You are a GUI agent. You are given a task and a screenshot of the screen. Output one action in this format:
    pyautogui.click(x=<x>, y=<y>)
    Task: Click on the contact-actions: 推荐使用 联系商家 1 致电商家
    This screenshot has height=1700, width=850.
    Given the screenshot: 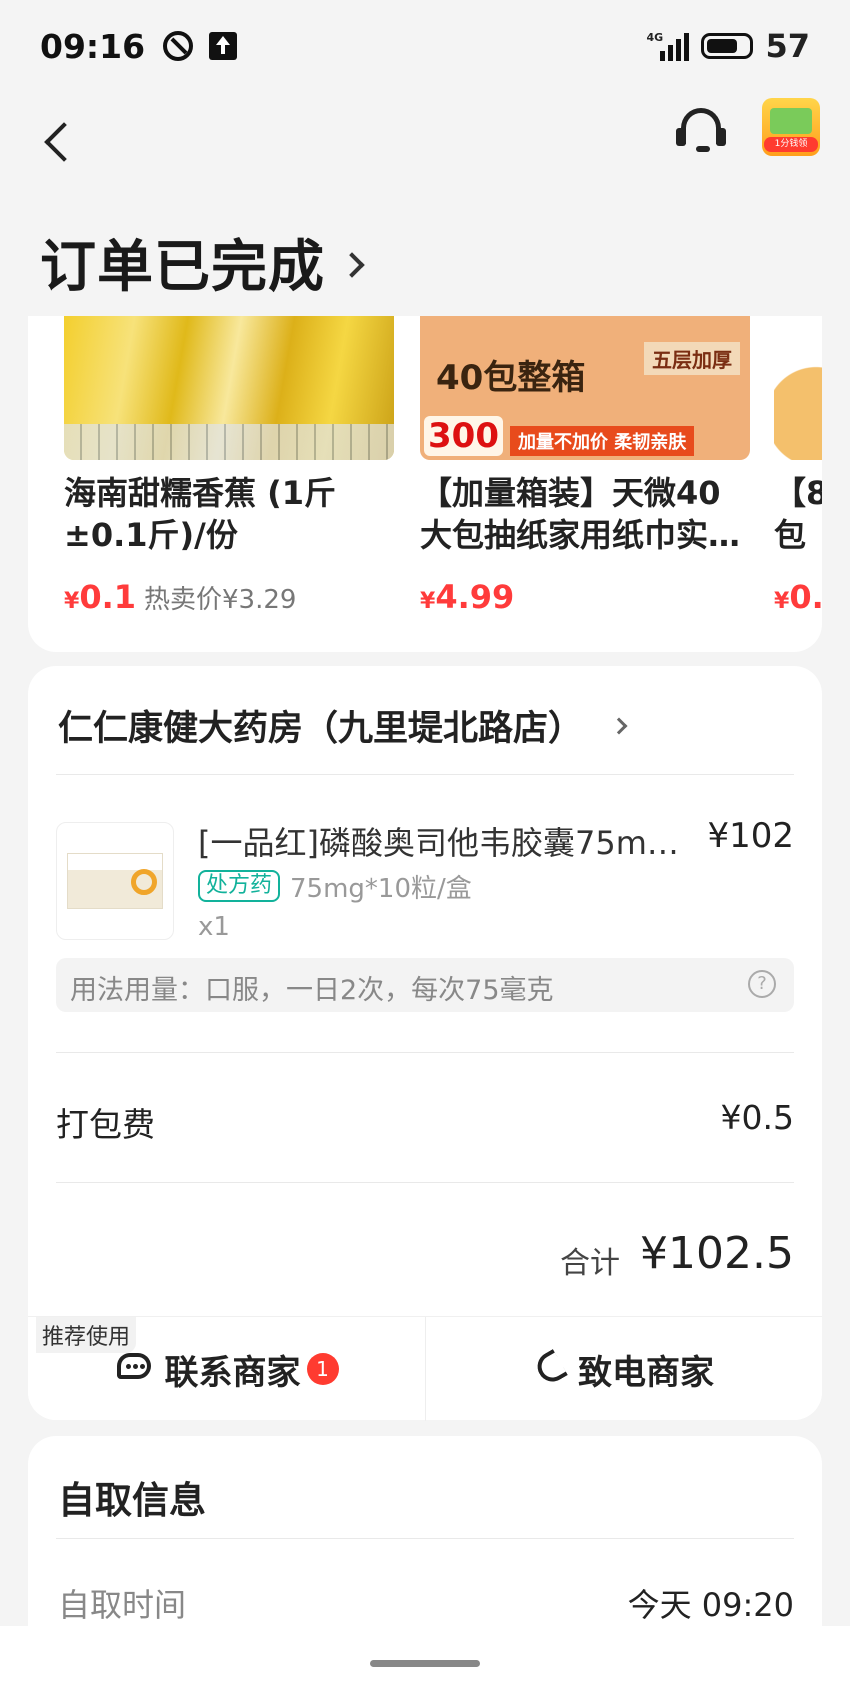 What is the action you would take?
    pyautogui.click(x=425, y=1368)
    